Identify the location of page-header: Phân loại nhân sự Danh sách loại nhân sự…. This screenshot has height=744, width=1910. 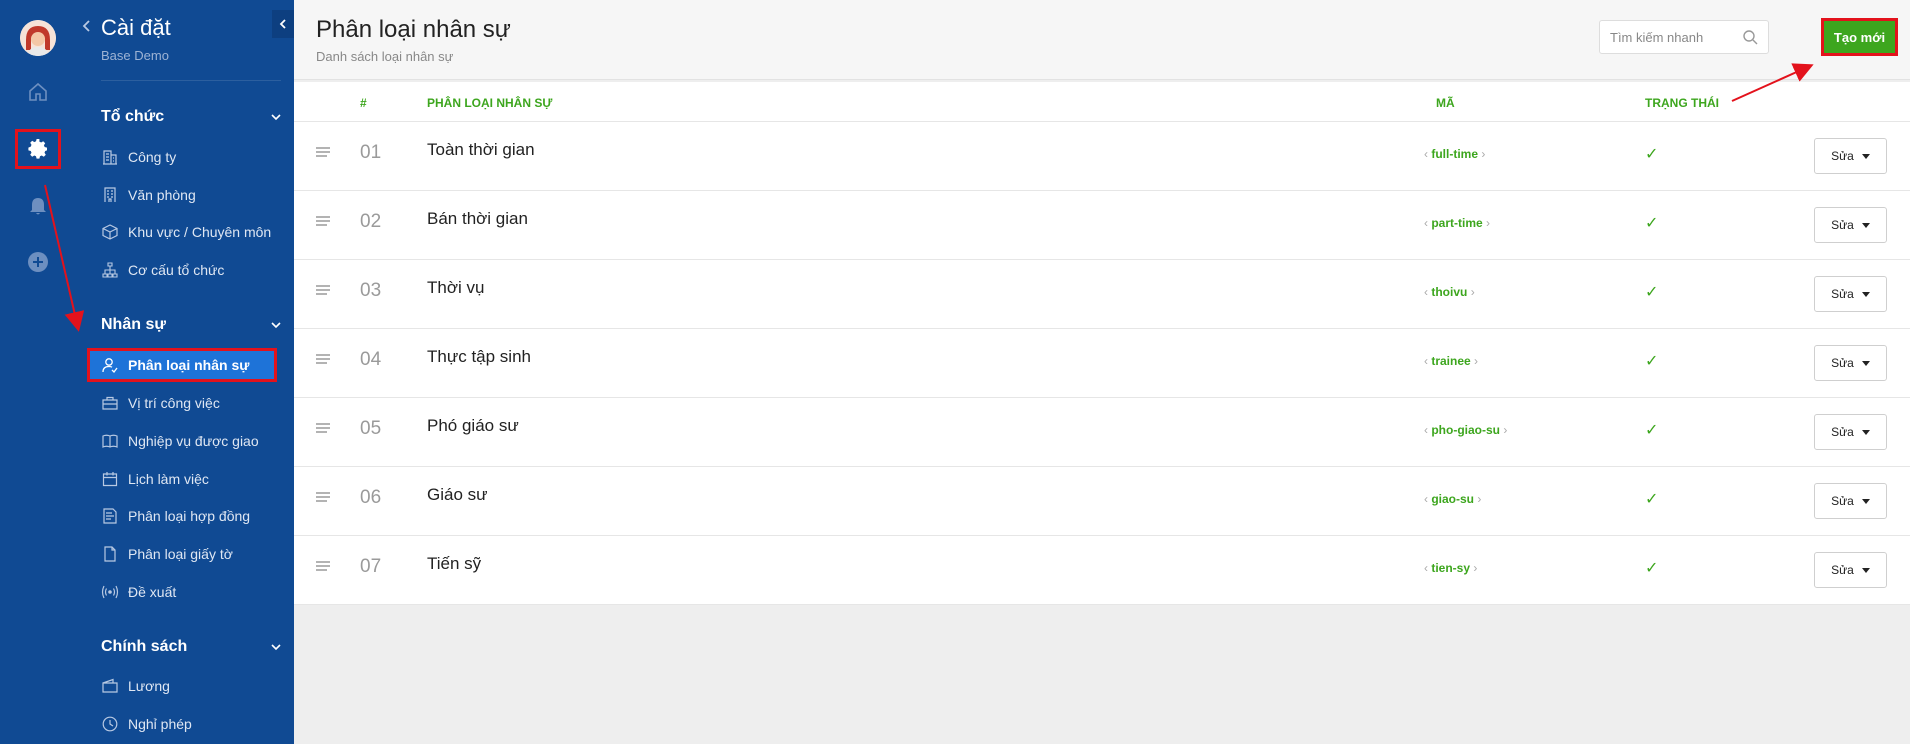
(1102, 40).